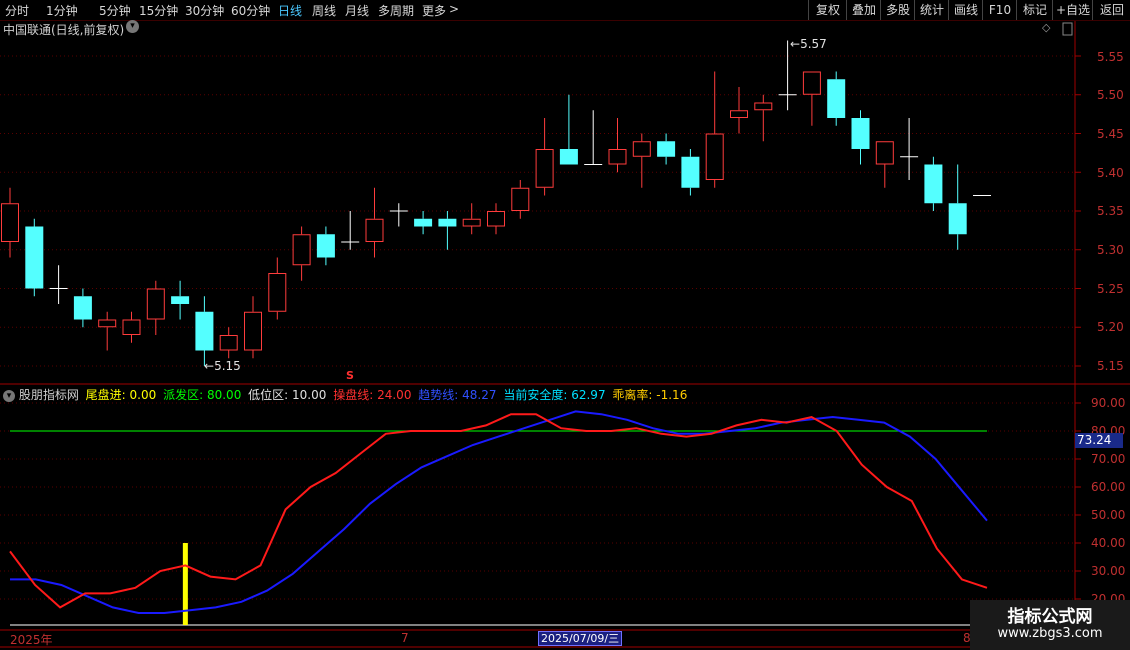 This screenshot has width=1130, height=650. I want to click on indicator-item-weipan: 尾盘进: 0.00, so click(121, 395).